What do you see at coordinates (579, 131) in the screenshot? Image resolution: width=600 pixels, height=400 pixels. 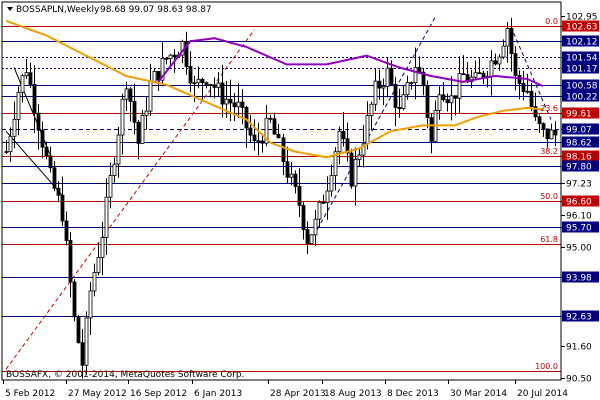 I see `price-tag-label-8: 99.07` at bounding box center [579, 131].